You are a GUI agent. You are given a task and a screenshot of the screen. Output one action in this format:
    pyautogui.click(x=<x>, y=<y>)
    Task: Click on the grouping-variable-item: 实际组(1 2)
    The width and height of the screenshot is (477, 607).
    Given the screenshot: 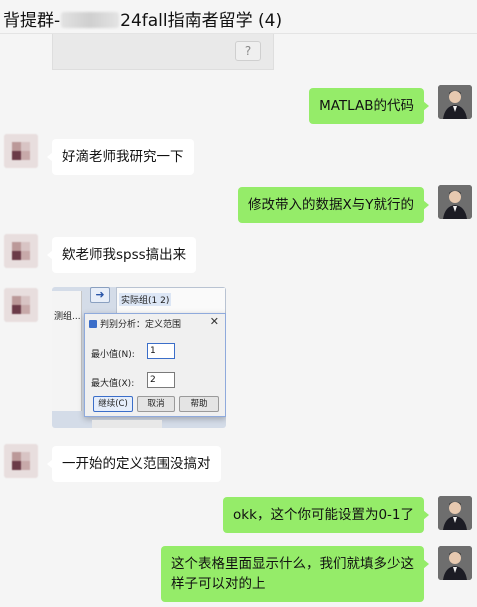 What is the action you would take?
    pyautogui.click(x=145, y=299)
    